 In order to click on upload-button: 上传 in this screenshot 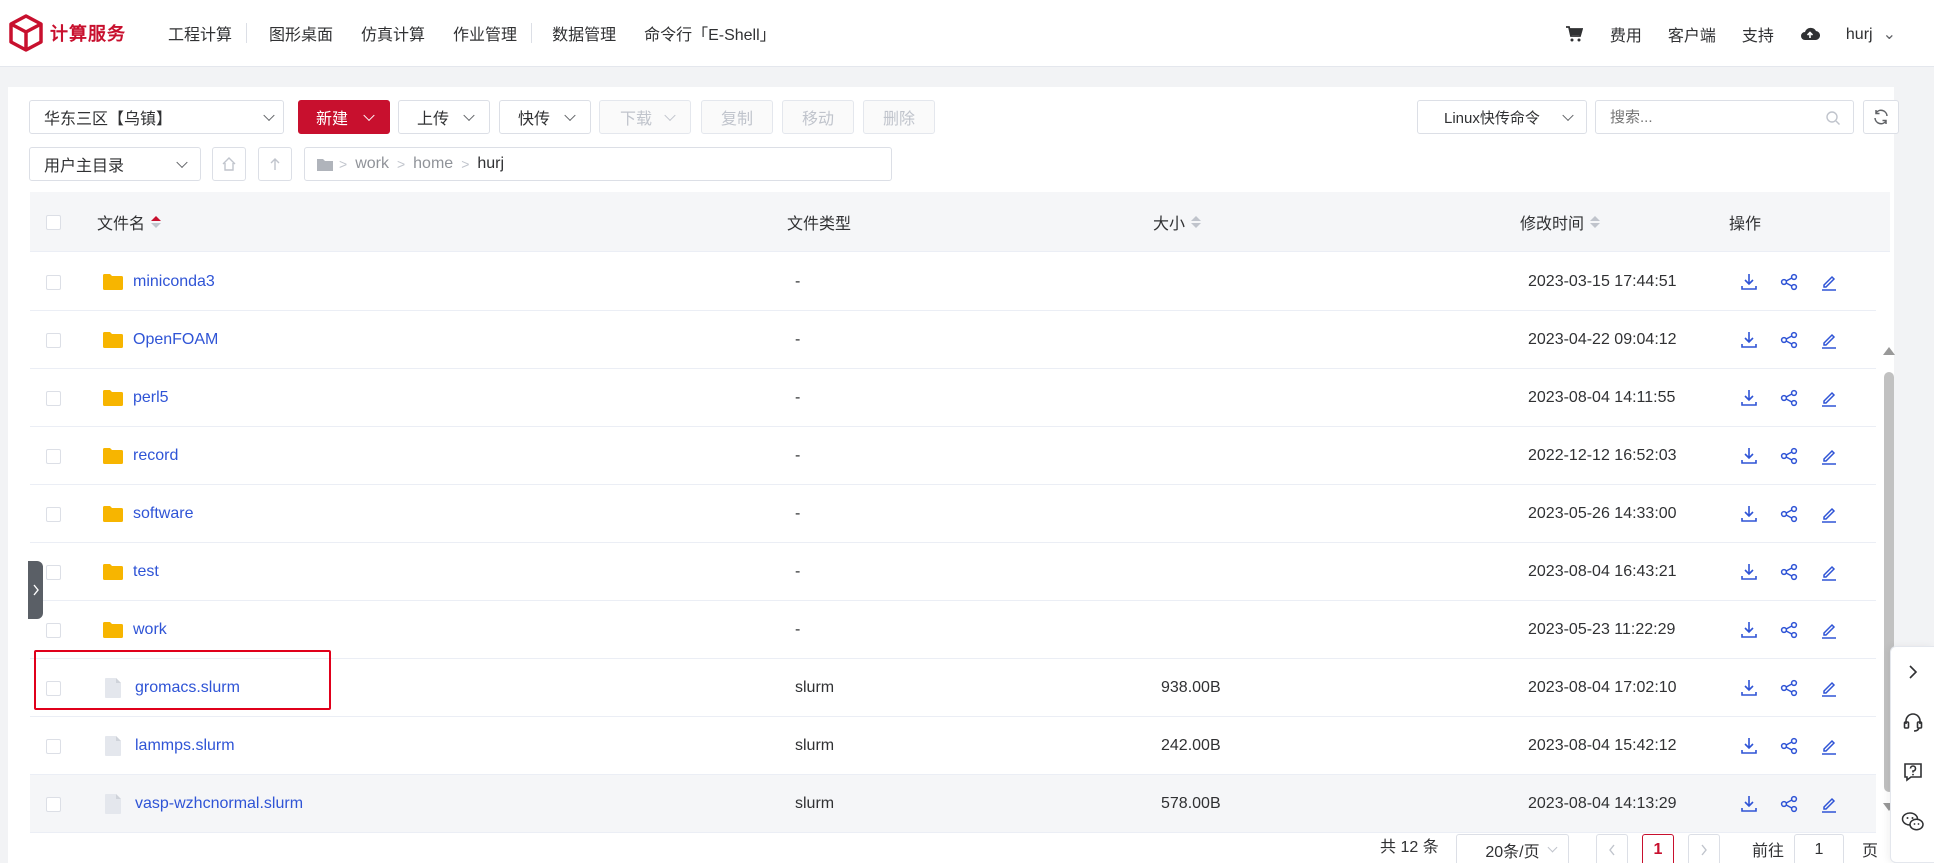, I will do `click(444, 117)`.